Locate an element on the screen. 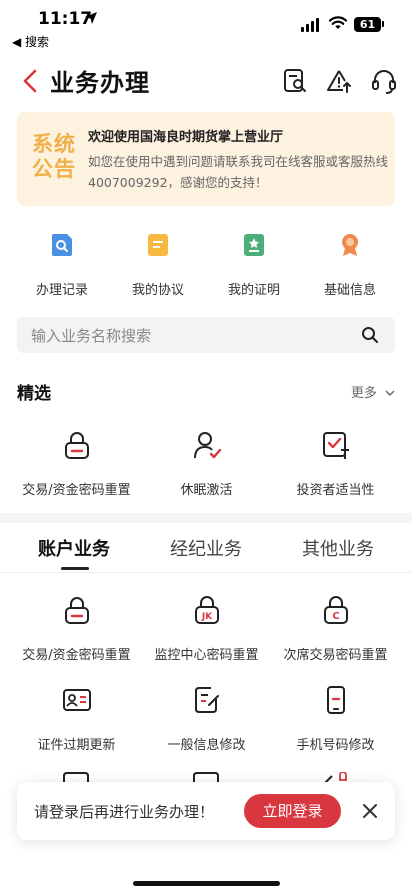  lock-jk-icon: JK is located at coordinates (206, 610).